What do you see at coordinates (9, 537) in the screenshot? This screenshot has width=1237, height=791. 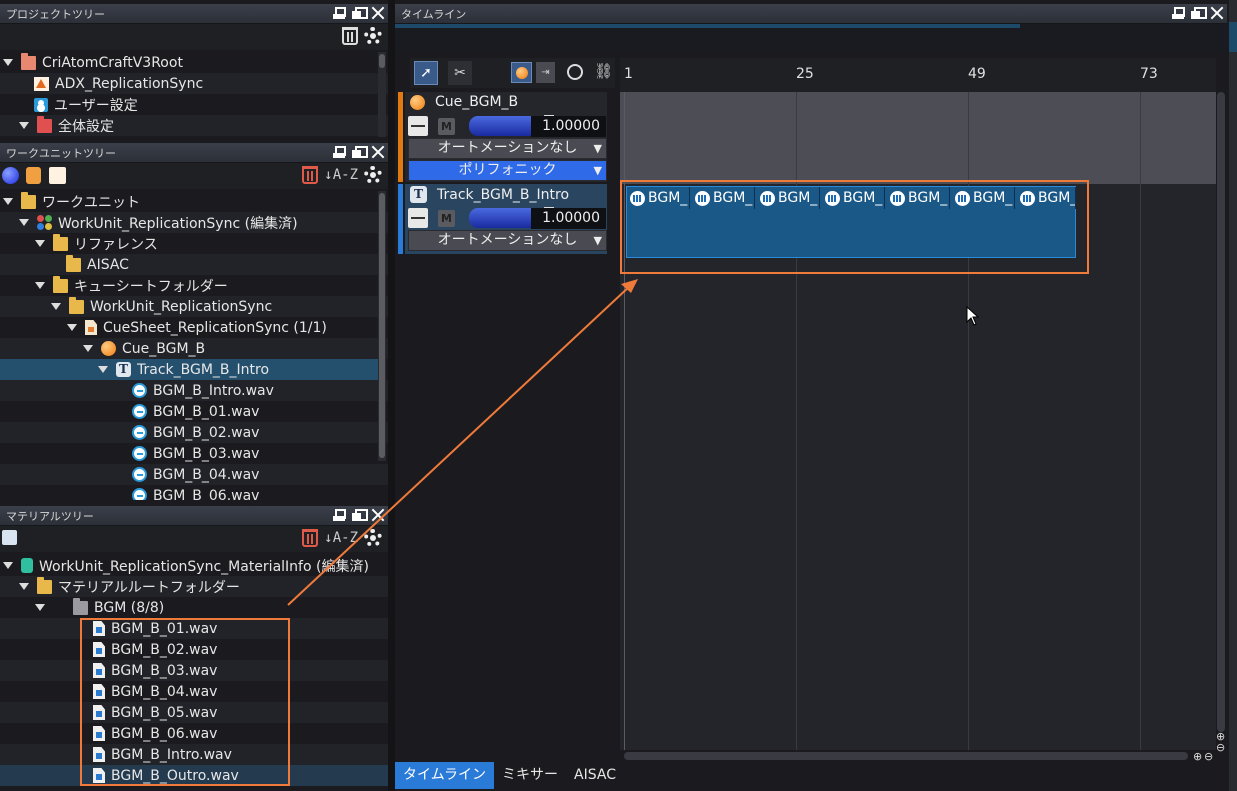 I see `material-import-icon` at bounding box center [9, 537].